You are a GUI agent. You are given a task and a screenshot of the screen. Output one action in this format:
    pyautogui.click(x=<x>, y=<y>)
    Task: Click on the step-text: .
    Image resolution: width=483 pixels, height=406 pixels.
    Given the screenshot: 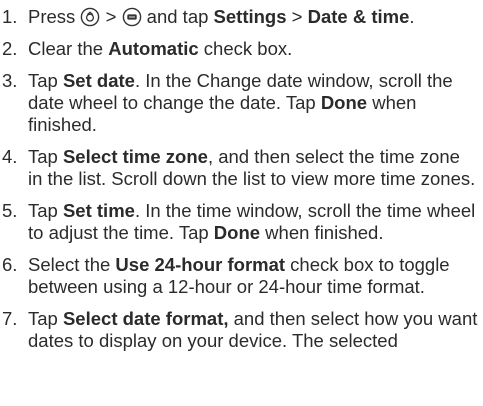 What is the action you would take?
    pyautogui.click(x=412, y=16)
    